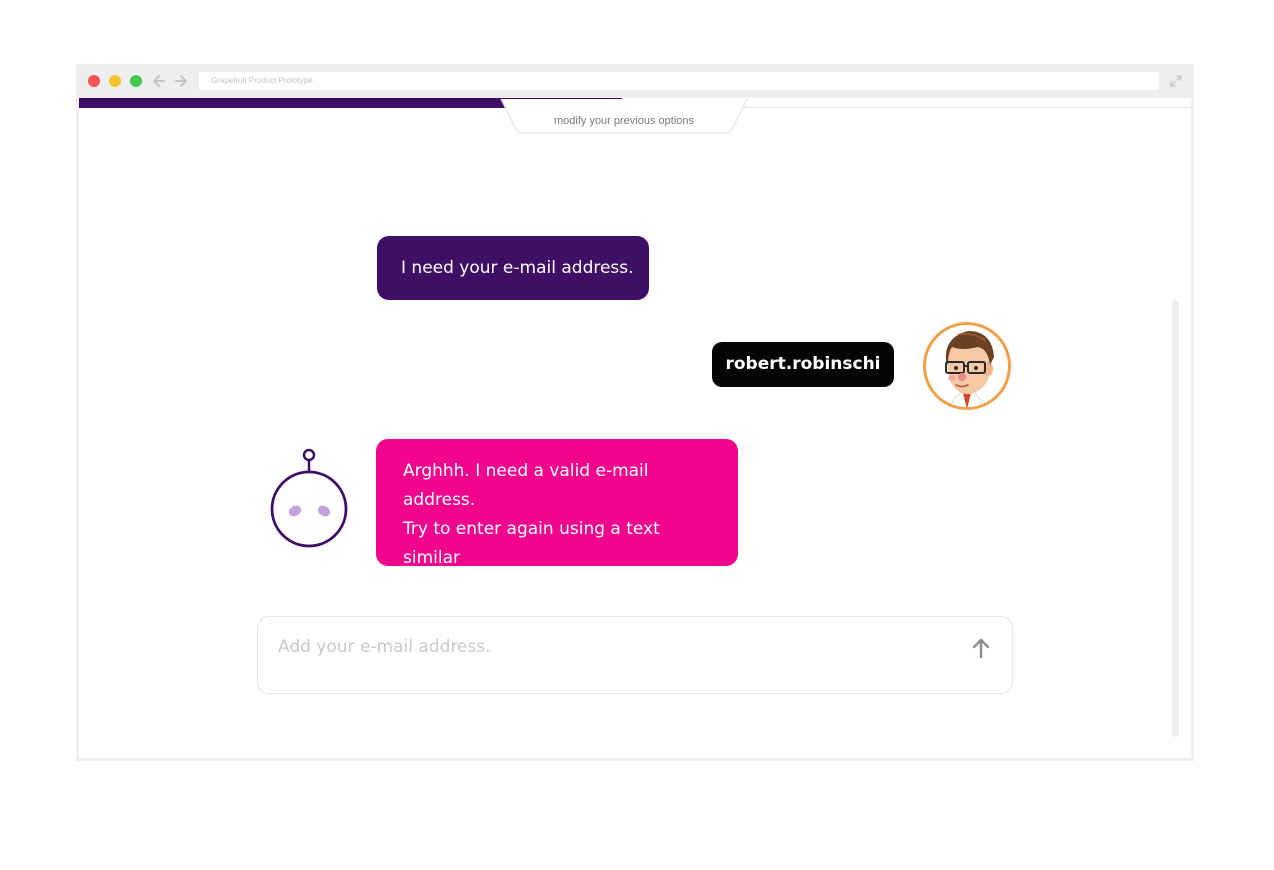  I want to click on arrow-right-icon, so click(181, 81).